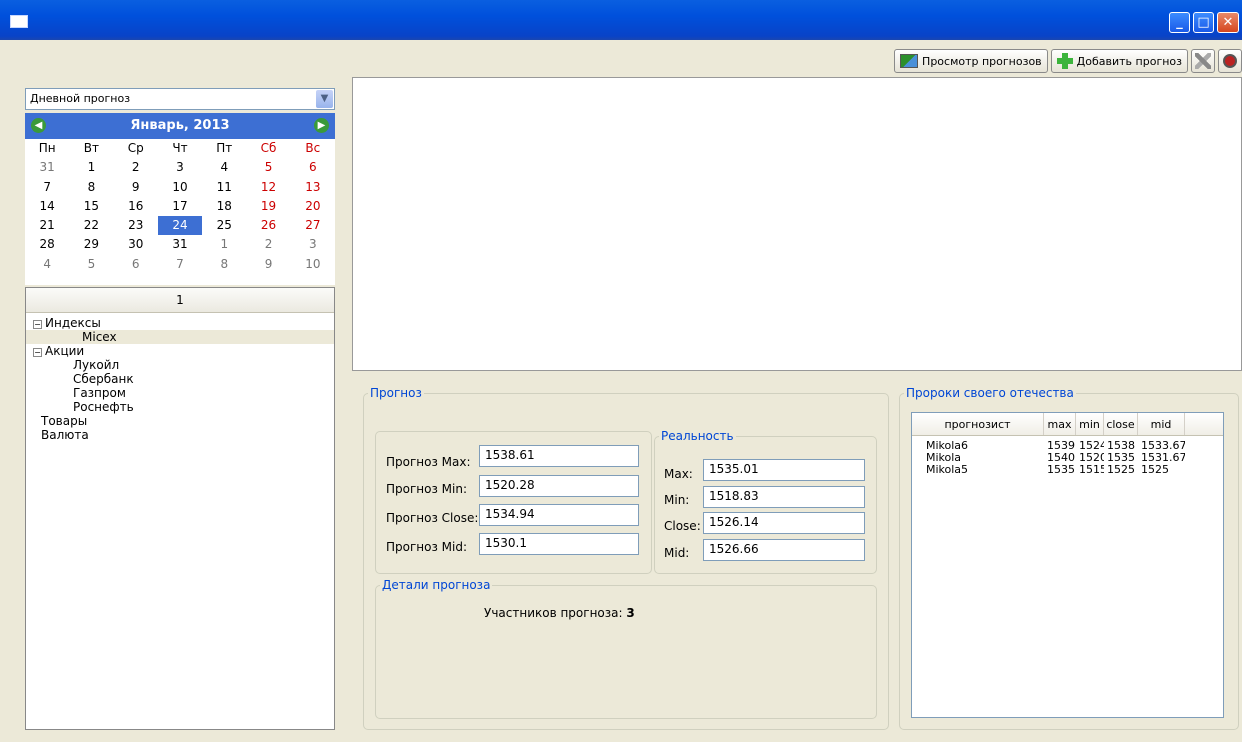 The width and height of the screenshot is (1242, 742). What do you see at coordinates (1161, 424) in the screenshot?
I see `column-header: mid` at bounding box center [1161, 424].